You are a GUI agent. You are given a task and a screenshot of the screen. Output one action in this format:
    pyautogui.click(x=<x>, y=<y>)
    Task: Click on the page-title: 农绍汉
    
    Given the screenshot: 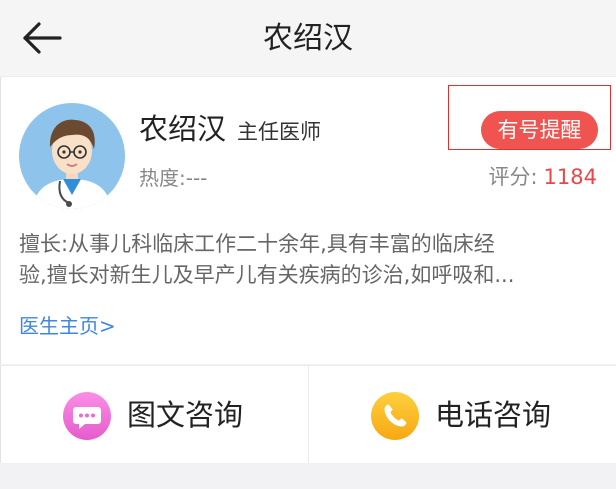 What is the action you would take?
    pyautogui.click(x=308, y=38)
    